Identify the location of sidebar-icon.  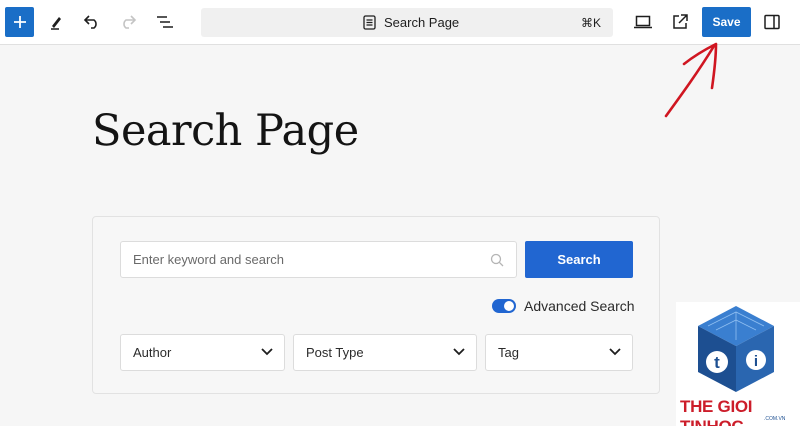
(772, 22).